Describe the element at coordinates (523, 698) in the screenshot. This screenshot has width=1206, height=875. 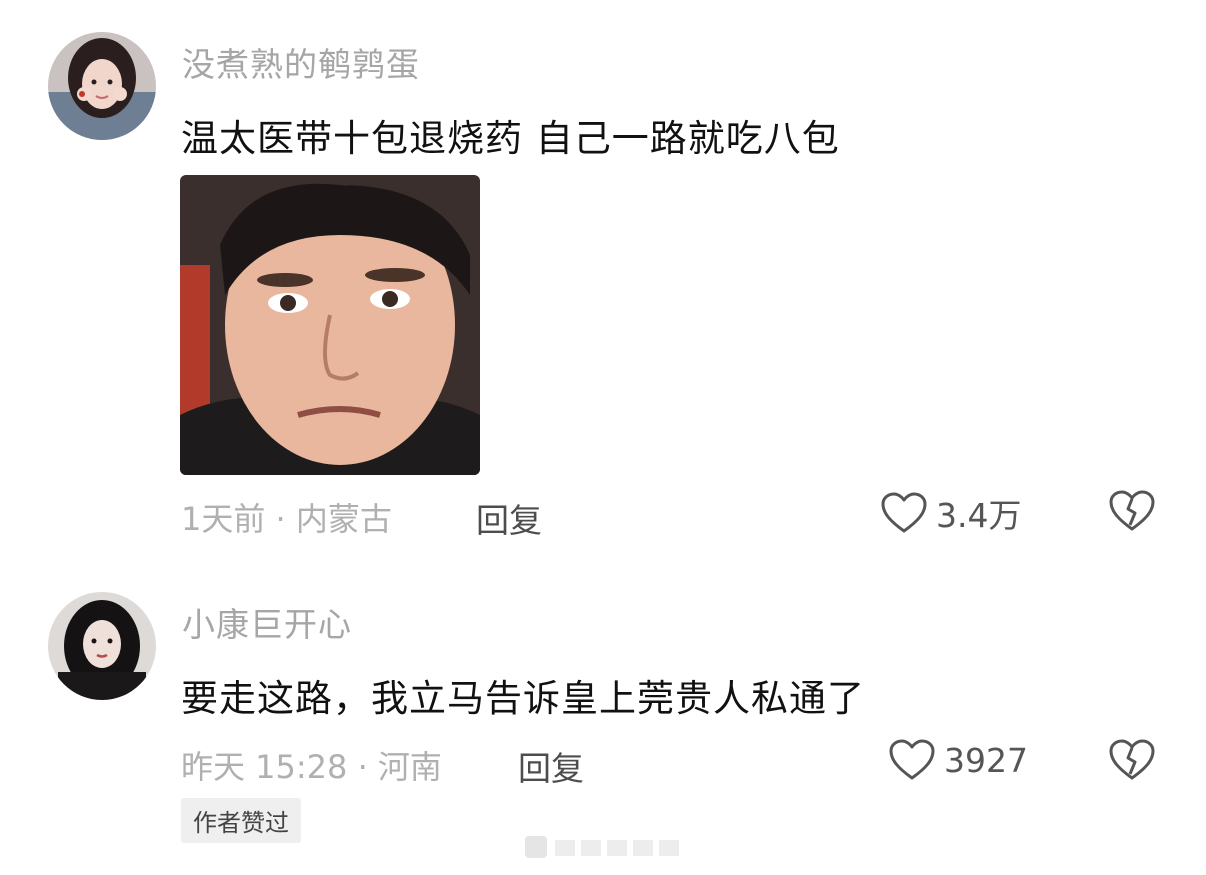
I see `comment-text: 要走这路，我立马告诉皇上莞贵人私通了` at that location.